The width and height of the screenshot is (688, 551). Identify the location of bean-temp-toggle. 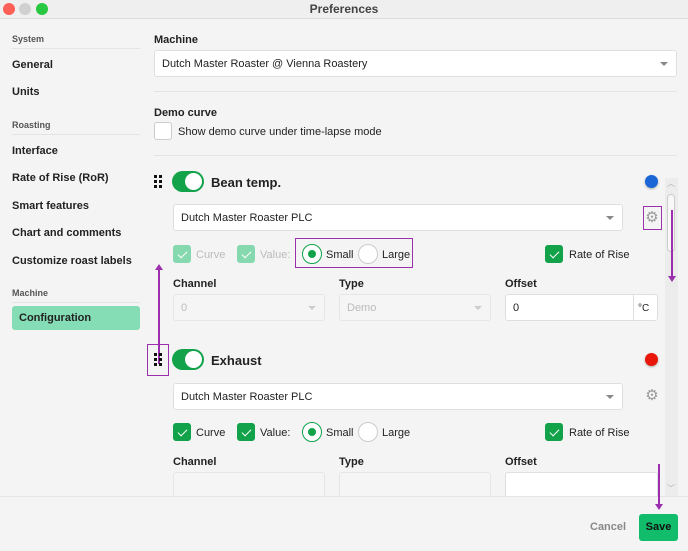
(188, 181).